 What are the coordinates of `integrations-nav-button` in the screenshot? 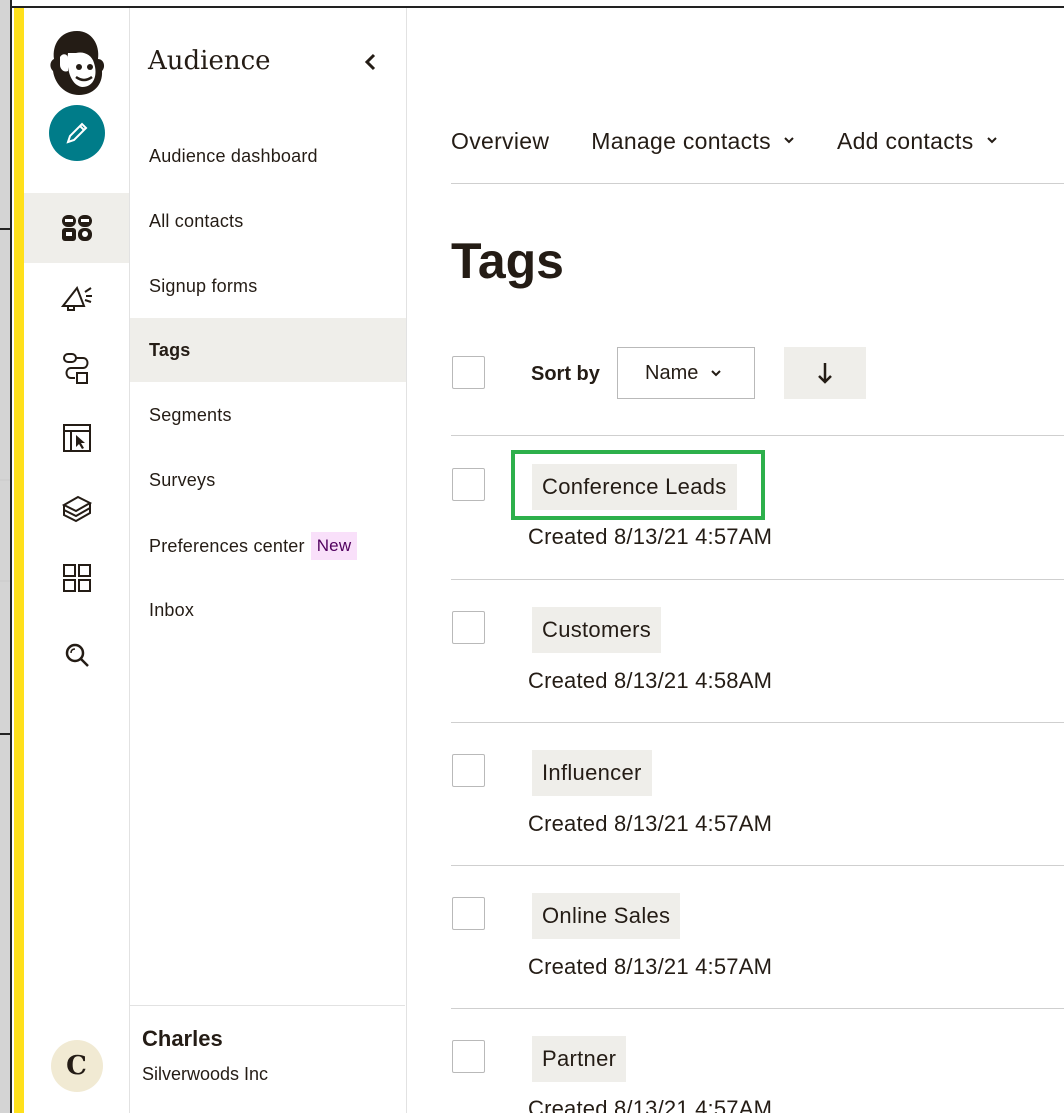 It's located at (76, 578).